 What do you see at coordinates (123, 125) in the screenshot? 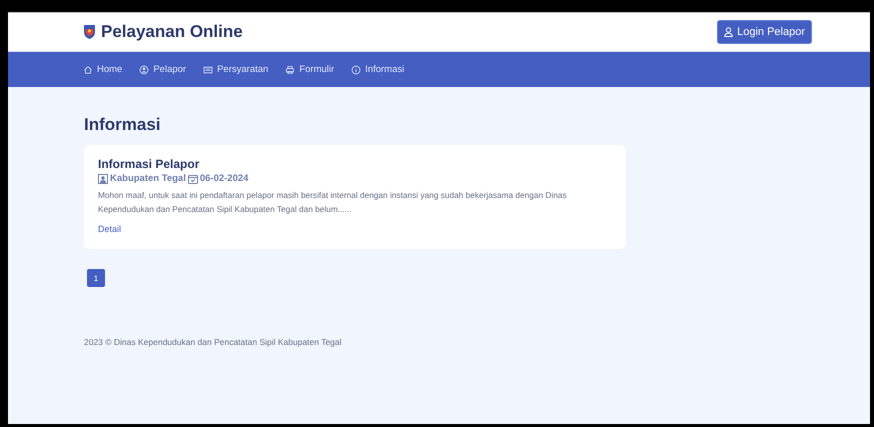
I see `page-title: Informasi` at bounding box center [123, 125].